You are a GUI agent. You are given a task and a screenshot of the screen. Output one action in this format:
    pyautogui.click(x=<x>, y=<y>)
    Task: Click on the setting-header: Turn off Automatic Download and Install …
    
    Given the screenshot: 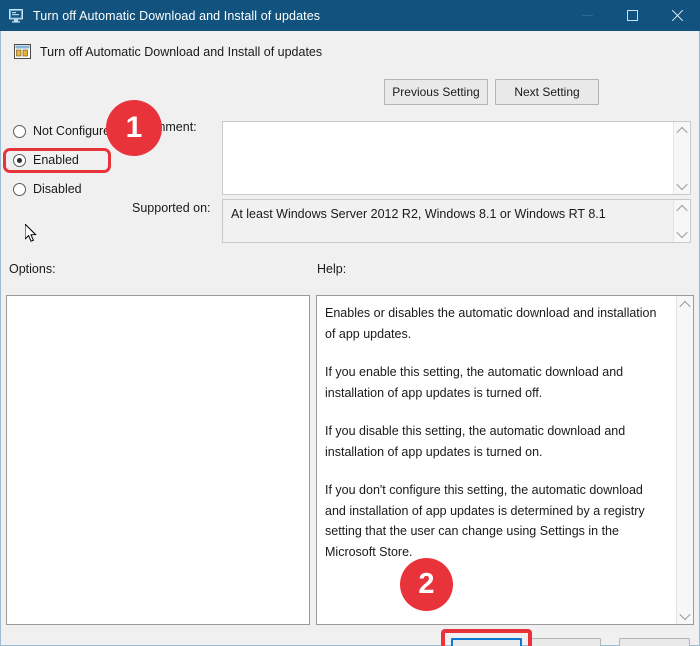 What is the action you would take?
    pyautogui.click(x=168, y=51)
    